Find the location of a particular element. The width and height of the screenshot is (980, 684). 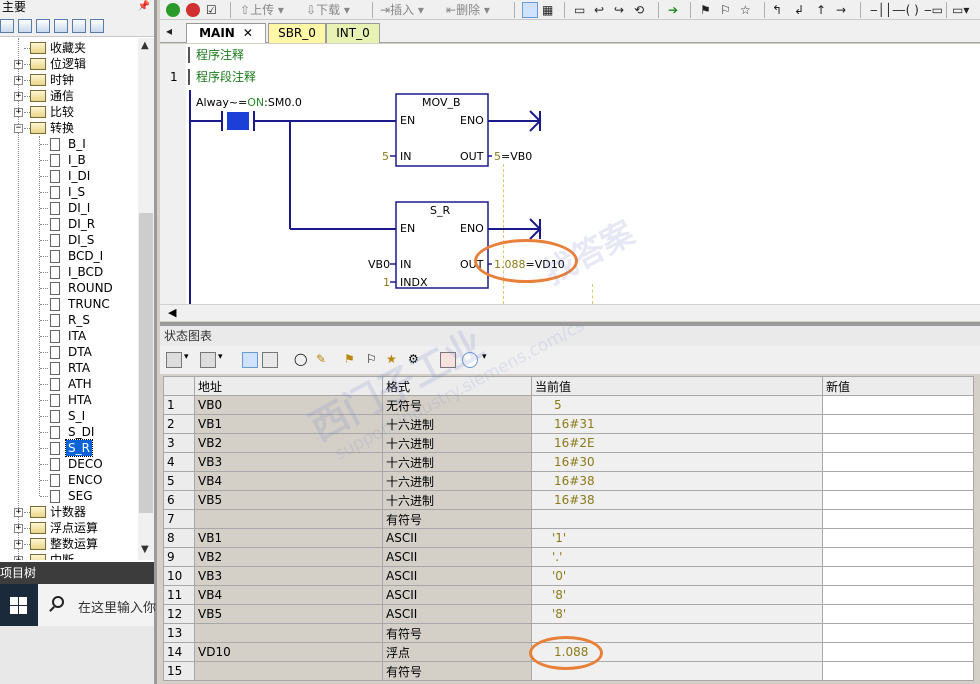

branch-up-icon: ↰ is located at coordinates (777, 10).